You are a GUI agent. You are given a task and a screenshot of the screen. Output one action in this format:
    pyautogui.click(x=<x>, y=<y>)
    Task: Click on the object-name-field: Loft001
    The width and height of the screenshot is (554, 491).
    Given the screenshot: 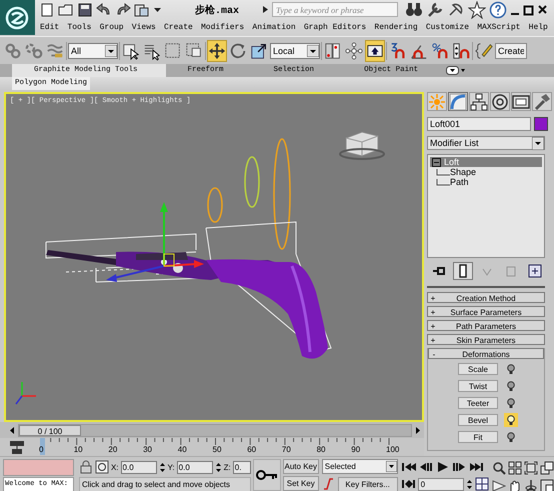 What is the action you would take?
    pyautogui.click(x=479, y=124)
    